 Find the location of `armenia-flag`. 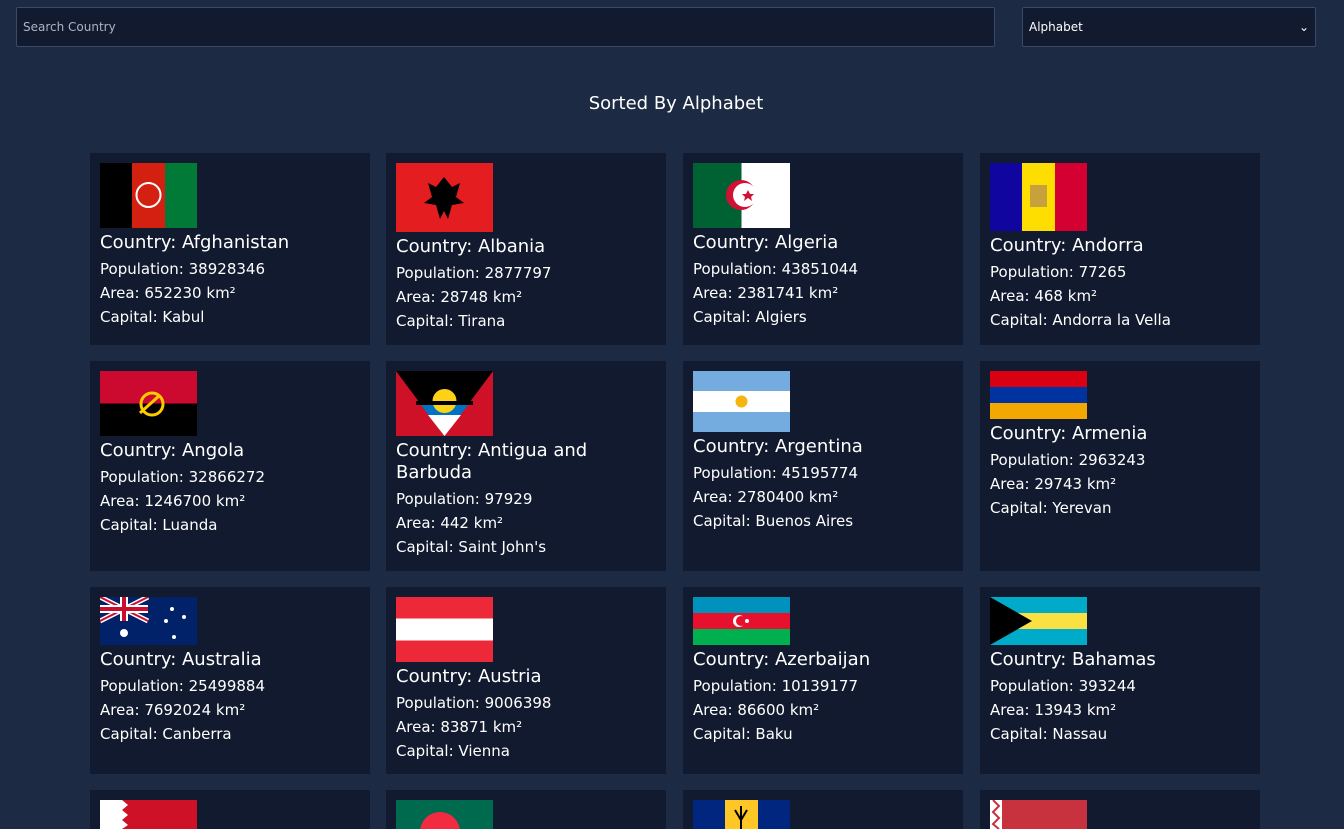

armenia-flag is located at coordinates (1038, 395).